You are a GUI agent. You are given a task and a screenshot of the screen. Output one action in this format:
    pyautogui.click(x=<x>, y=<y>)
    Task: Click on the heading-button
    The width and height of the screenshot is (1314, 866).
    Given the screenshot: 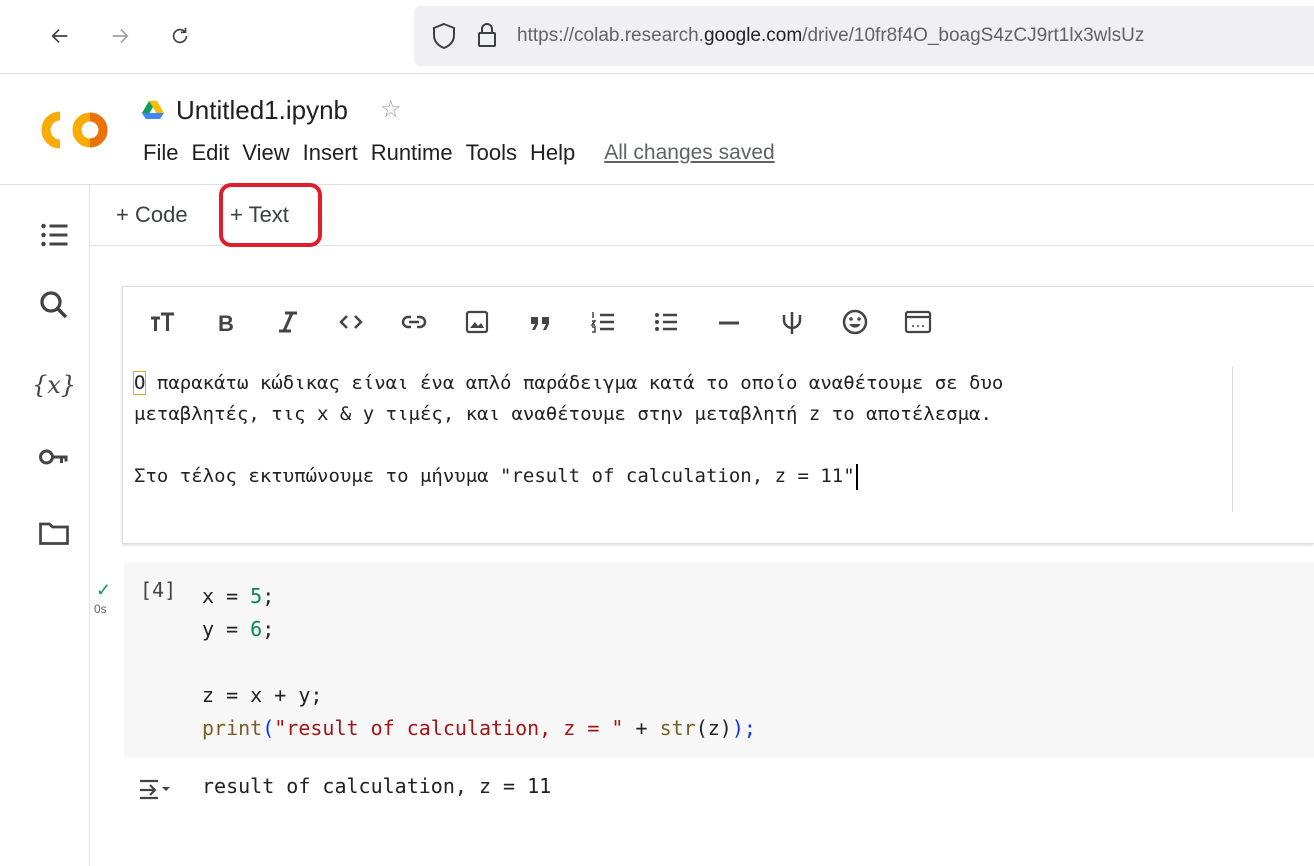 What is the action you would take?
    pyautogui.click(x=162, y=322)
    